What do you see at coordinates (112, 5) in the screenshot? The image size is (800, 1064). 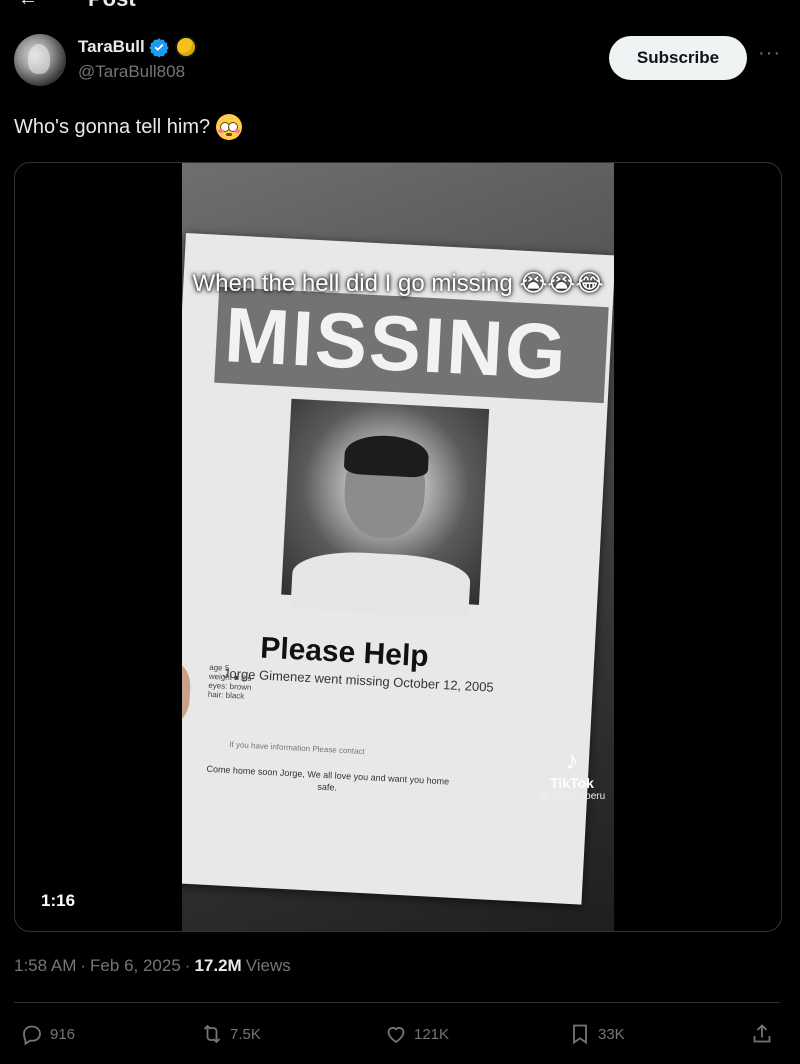 I see `page-title: Post` at bounding box center [112, 5].